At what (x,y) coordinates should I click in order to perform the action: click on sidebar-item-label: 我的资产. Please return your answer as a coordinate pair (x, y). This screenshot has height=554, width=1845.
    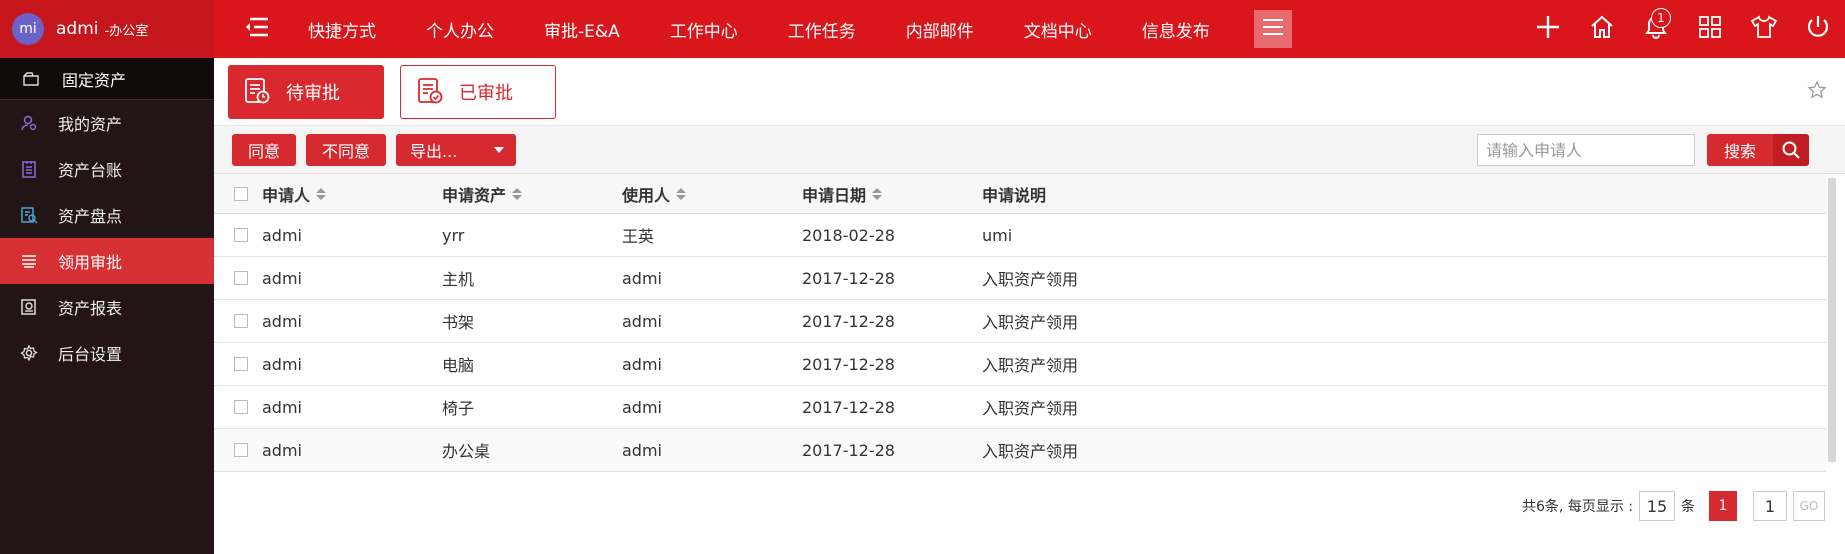
    Looking at the image, I should click on (90, 124).